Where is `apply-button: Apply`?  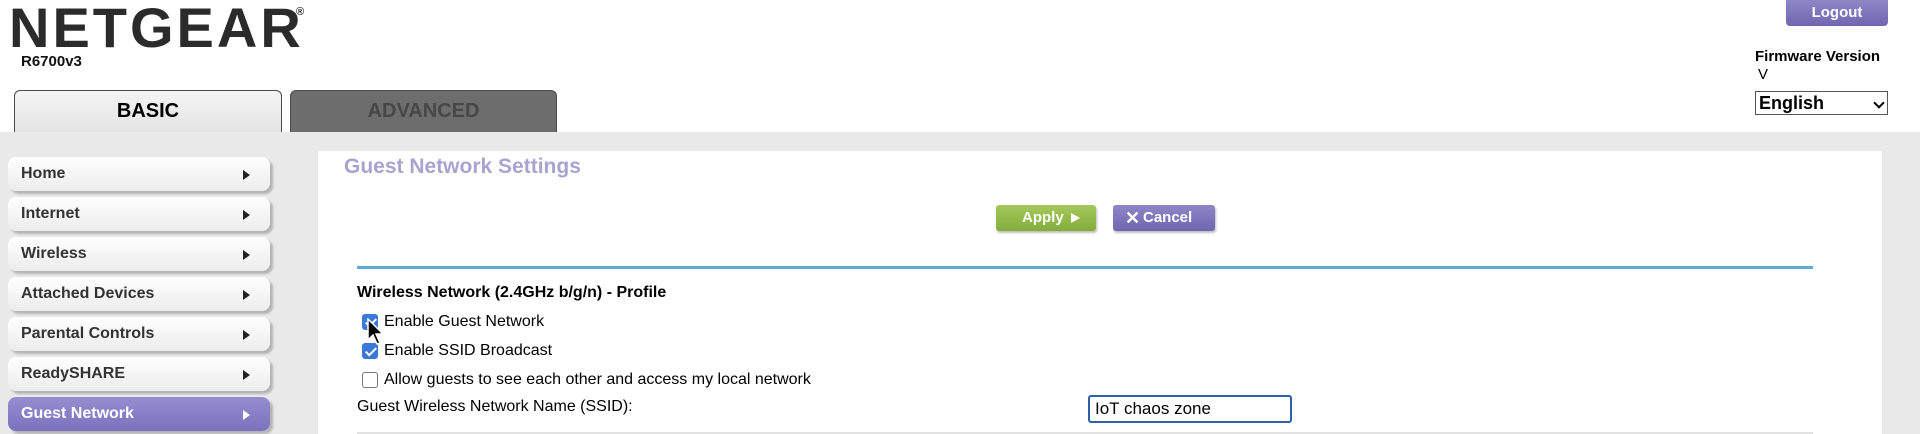 apply-button: Apply is located at coordinates (1046, 218).